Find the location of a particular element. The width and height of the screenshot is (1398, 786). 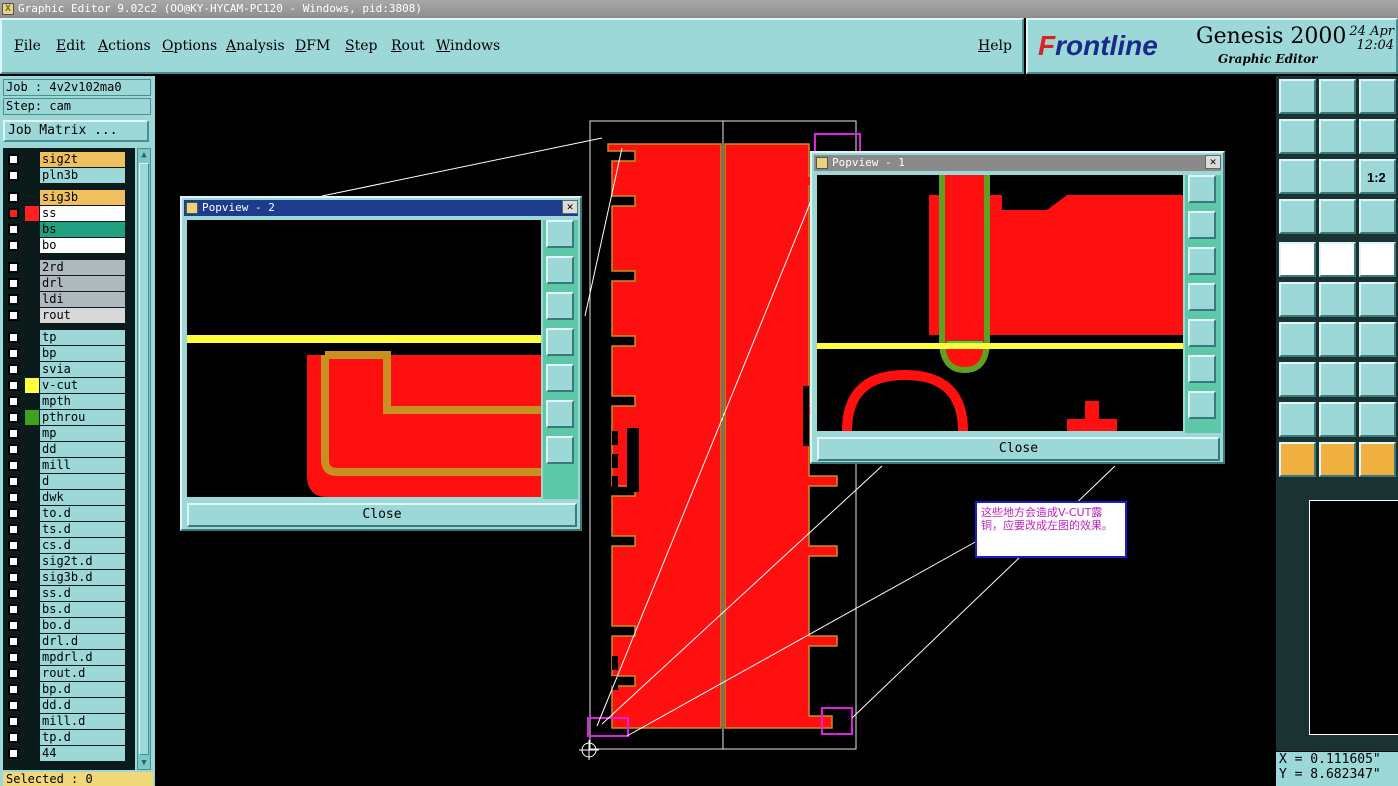

layer-row: mill.d is located at coordinates (64, 721).